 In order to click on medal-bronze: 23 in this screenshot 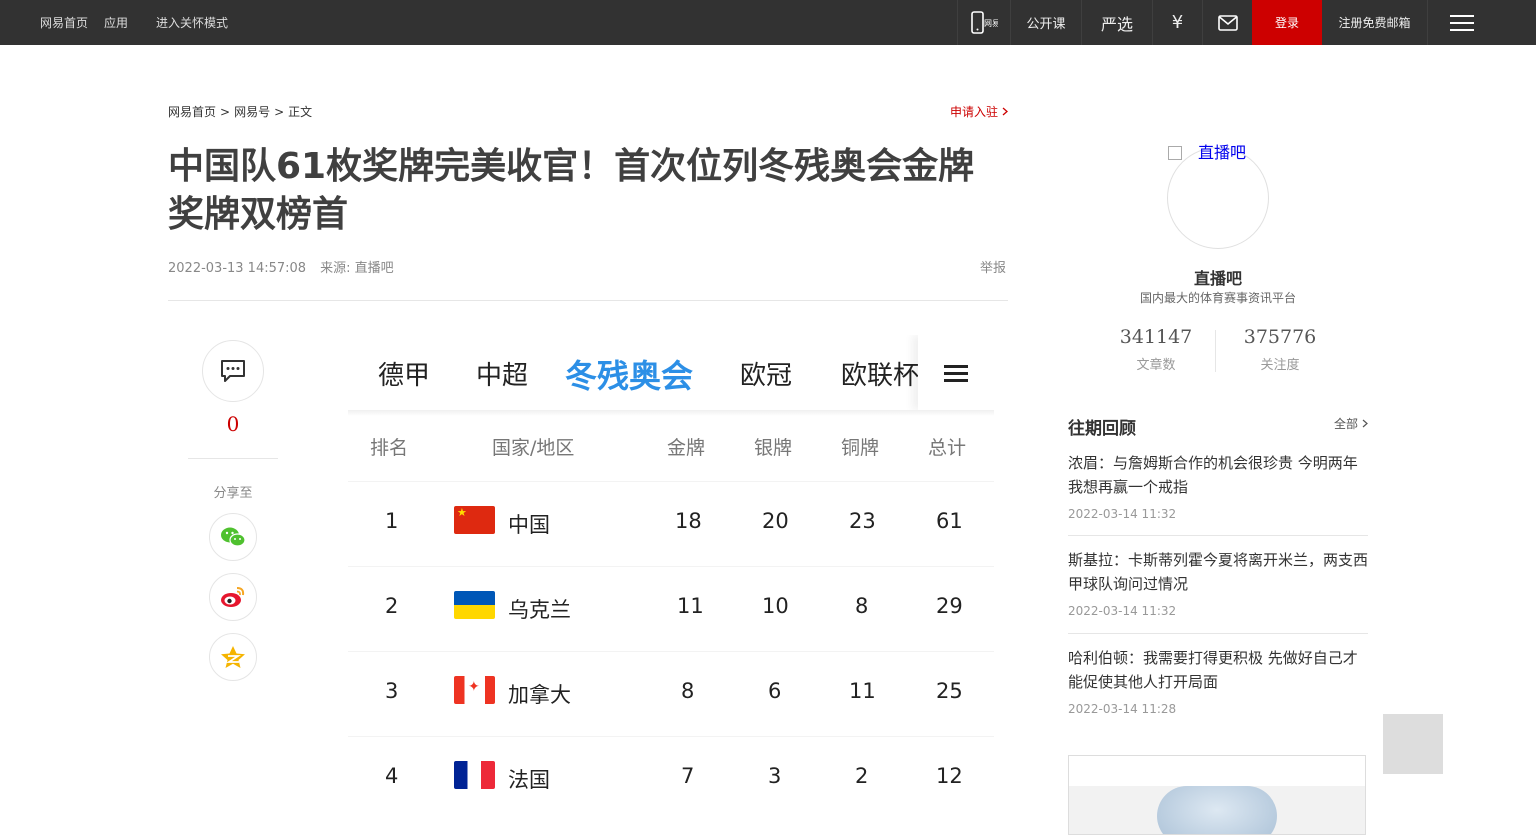, I will do `click(862, 521)`.